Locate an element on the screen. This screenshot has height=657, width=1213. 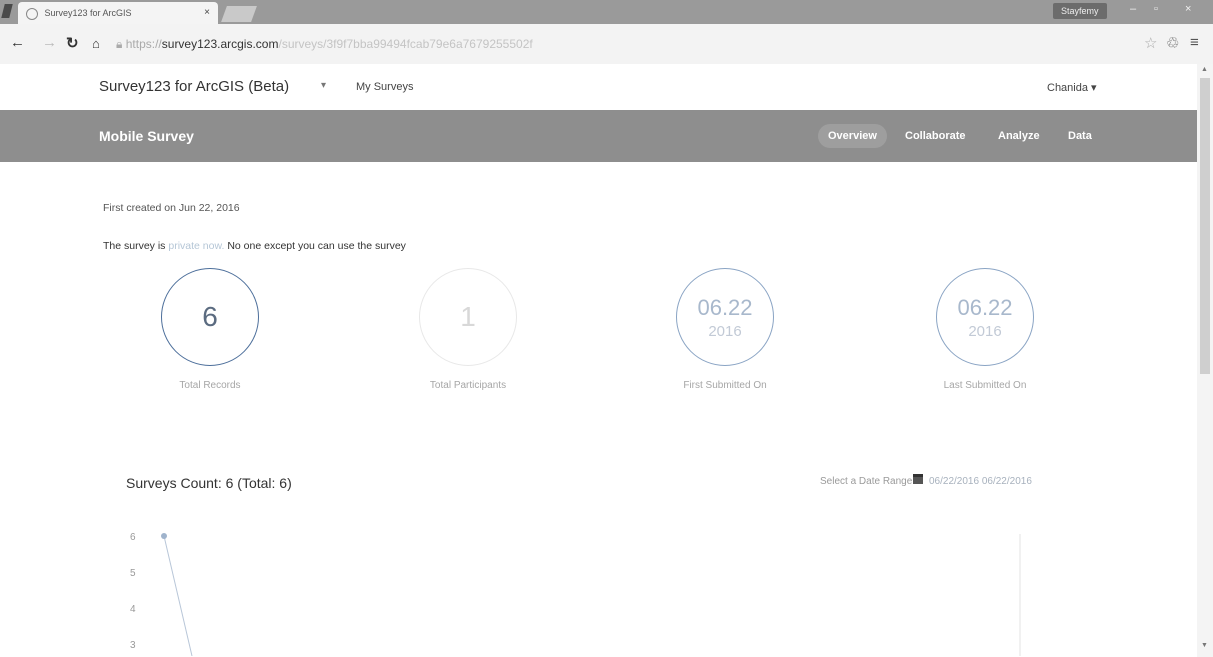
calendar-icon is located at coordinates (918, 479).